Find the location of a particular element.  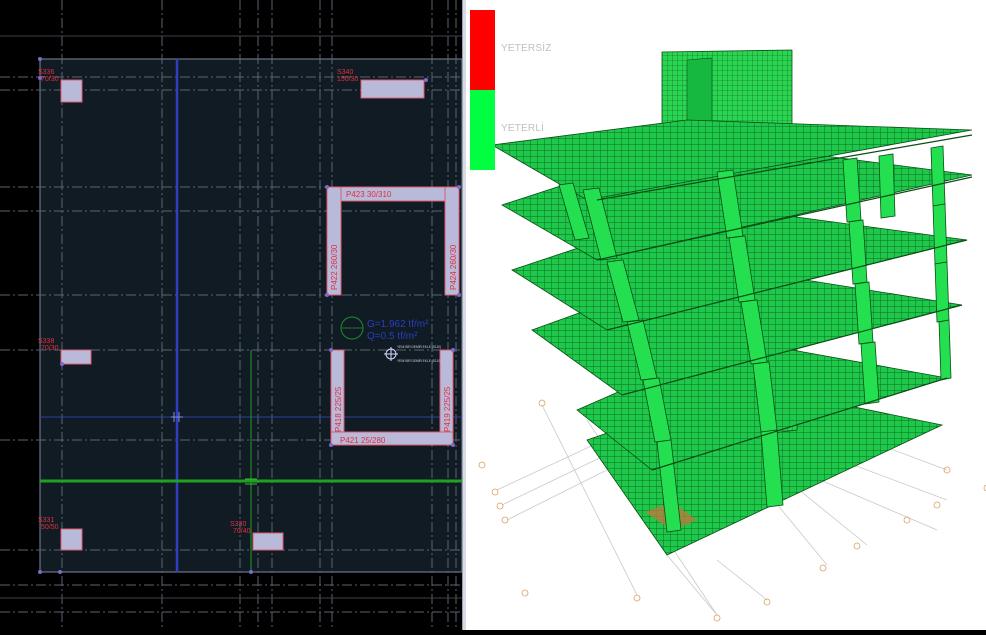

column-s340 is located at coordinates (392, 89).